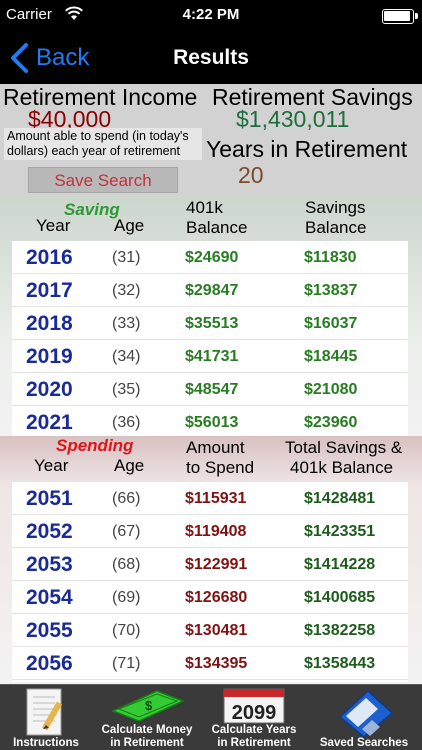 The height and width of the screenshot is (750, 422). Describe the element at coordinates (340, 630) in the screenshot. I see `total-balance-cell: $1382258` at that location.